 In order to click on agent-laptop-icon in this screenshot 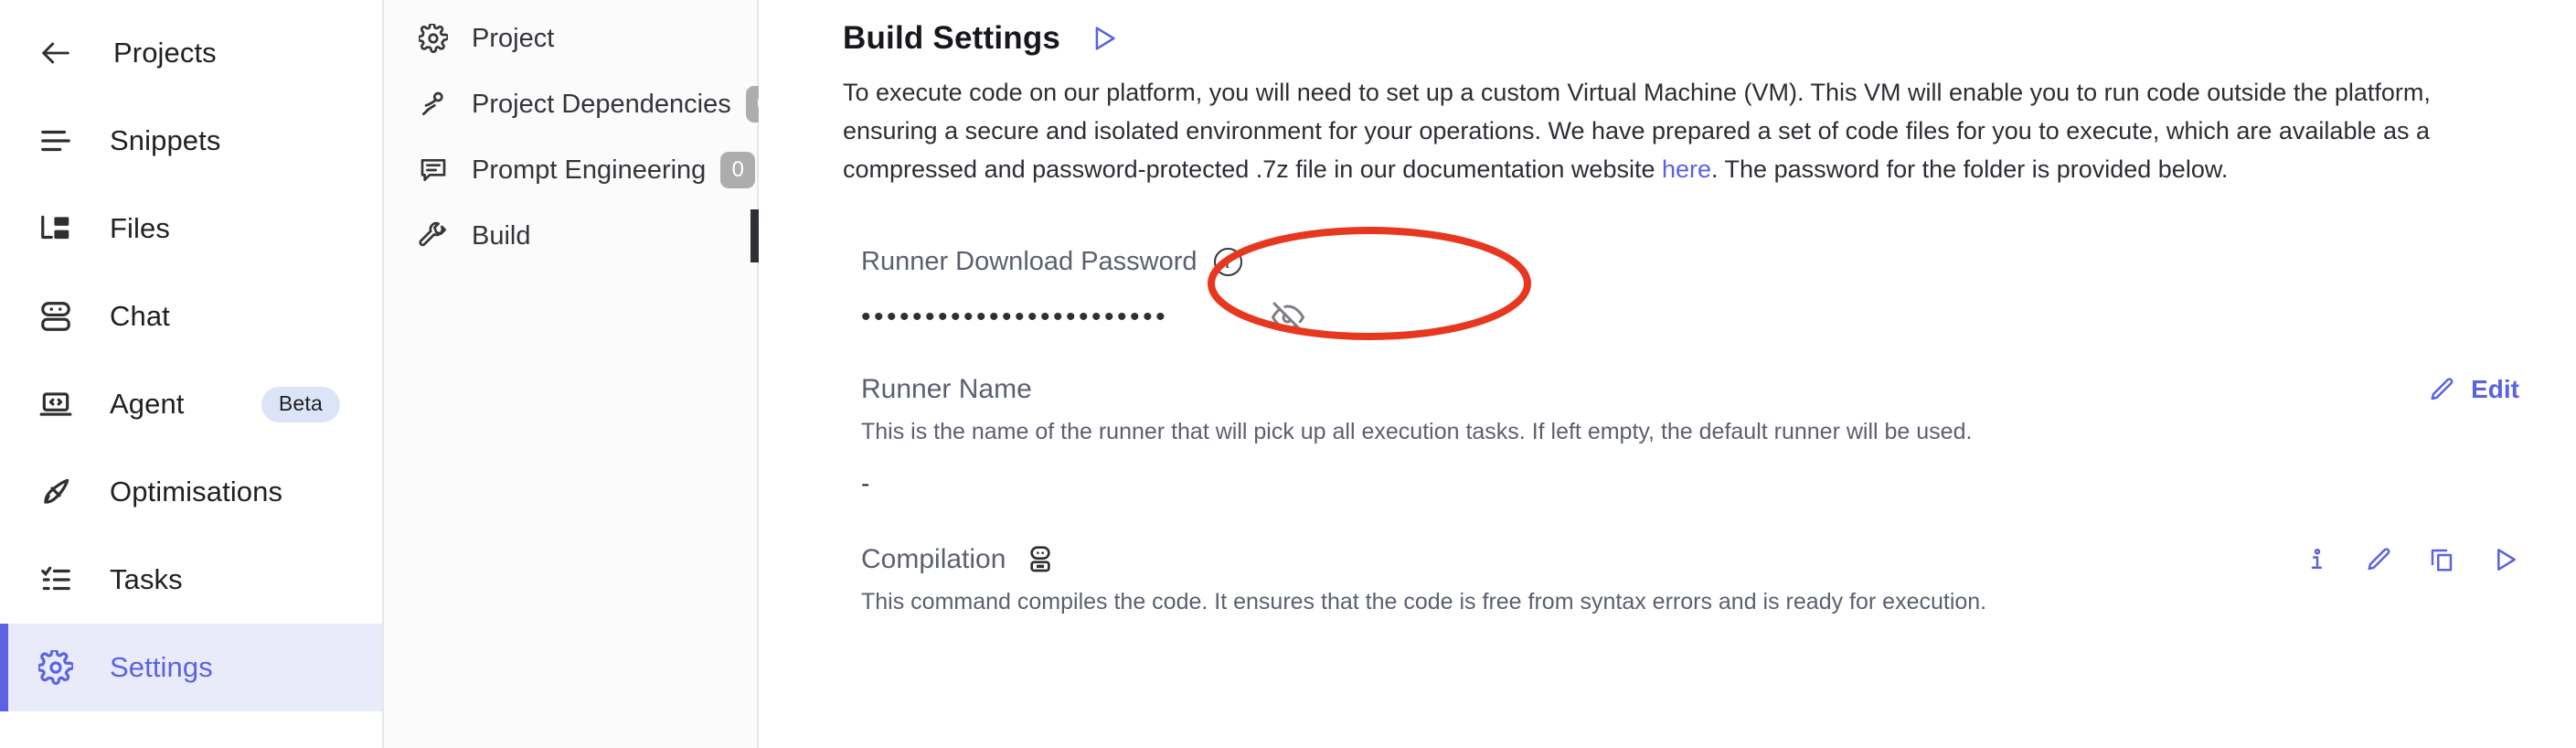, I will do `click(56, 404)`.